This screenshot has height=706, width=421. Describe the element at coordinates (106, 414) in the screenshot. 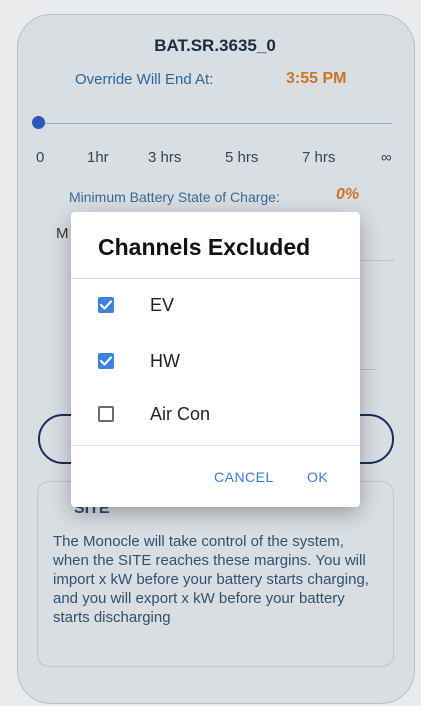

I see `checkbox-unchecked-icon` at that location.